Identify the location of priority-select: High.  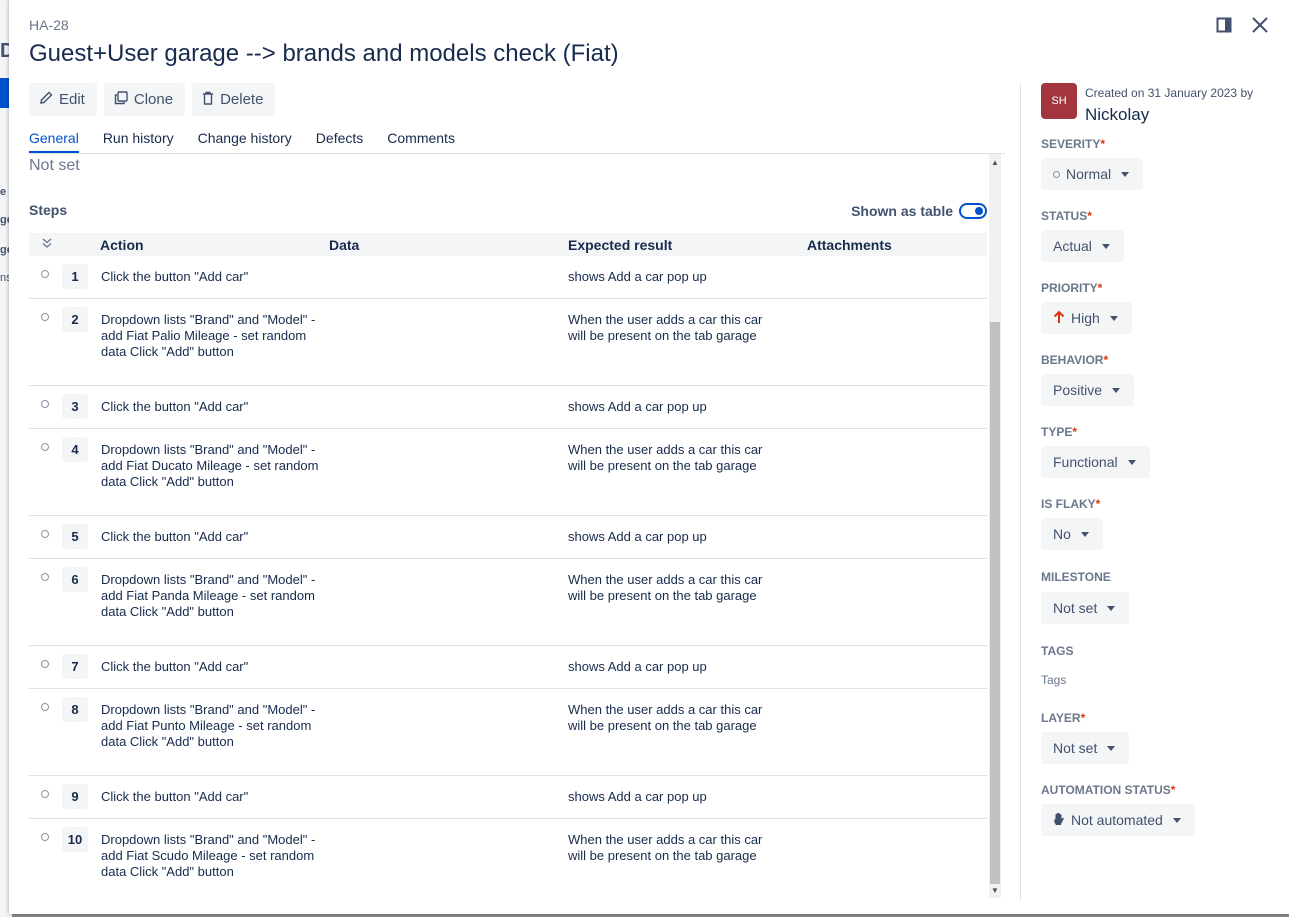
(1086, 318).